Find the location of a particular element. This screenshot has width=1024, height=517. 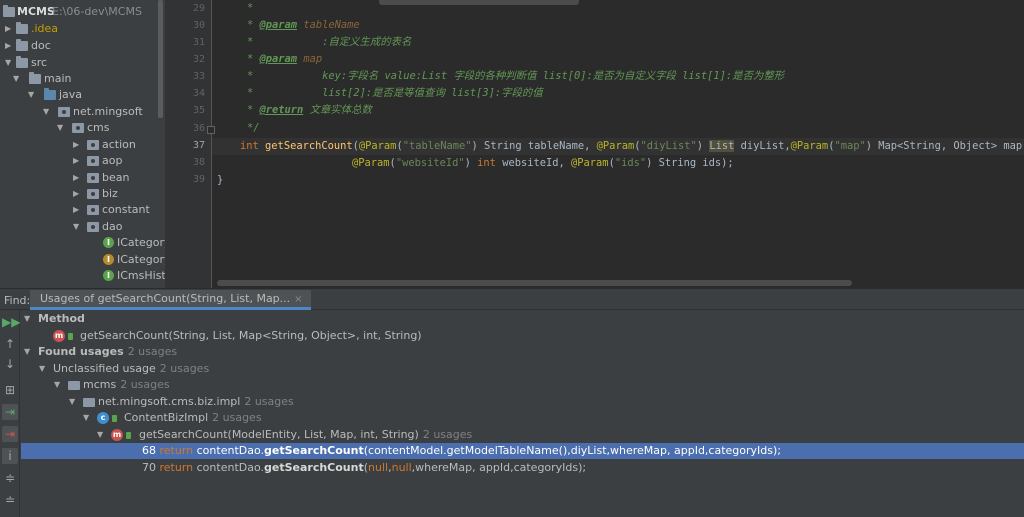

arrow-down-icon: ↓ is located at coordinates (10, 364).